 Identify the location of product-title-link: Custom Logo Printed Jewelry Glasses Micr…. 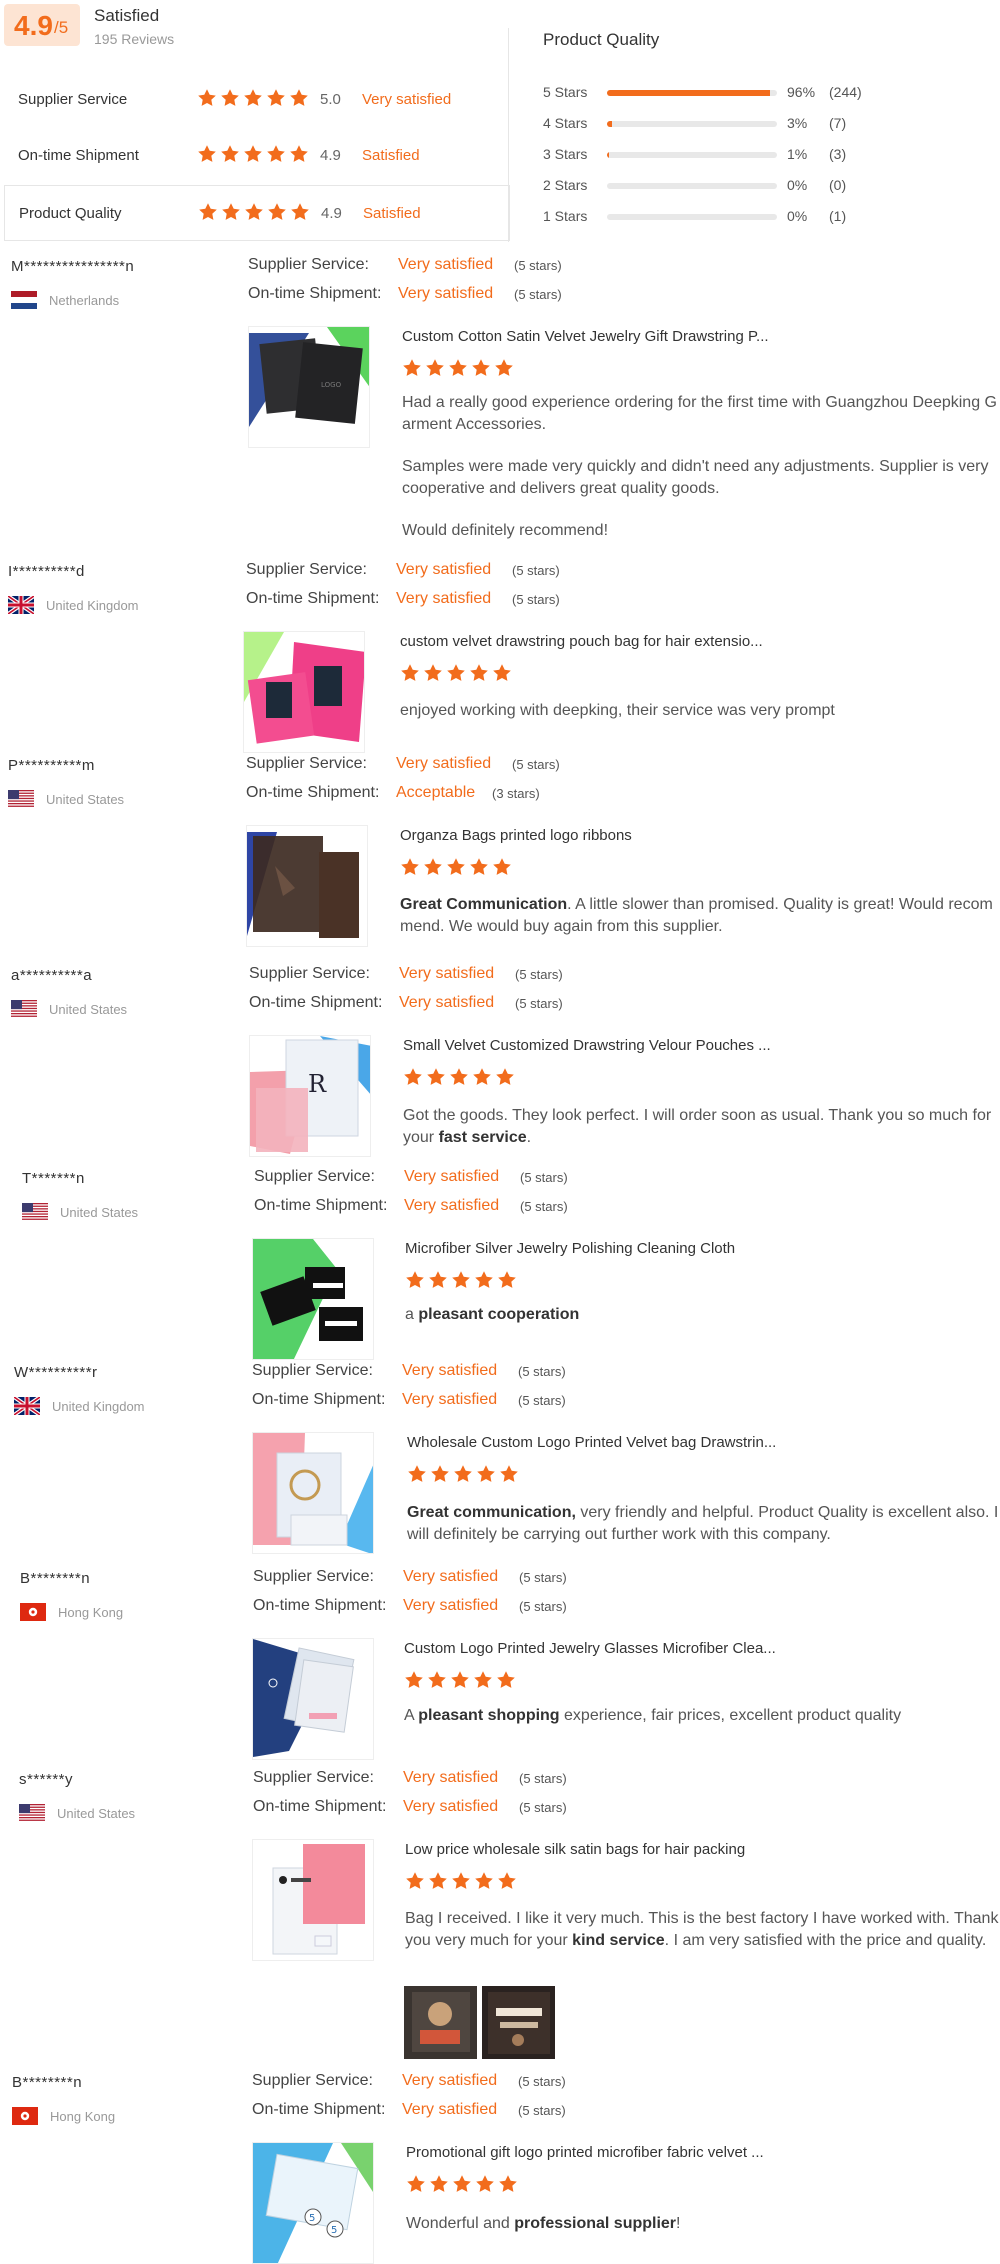
(590, 1648).